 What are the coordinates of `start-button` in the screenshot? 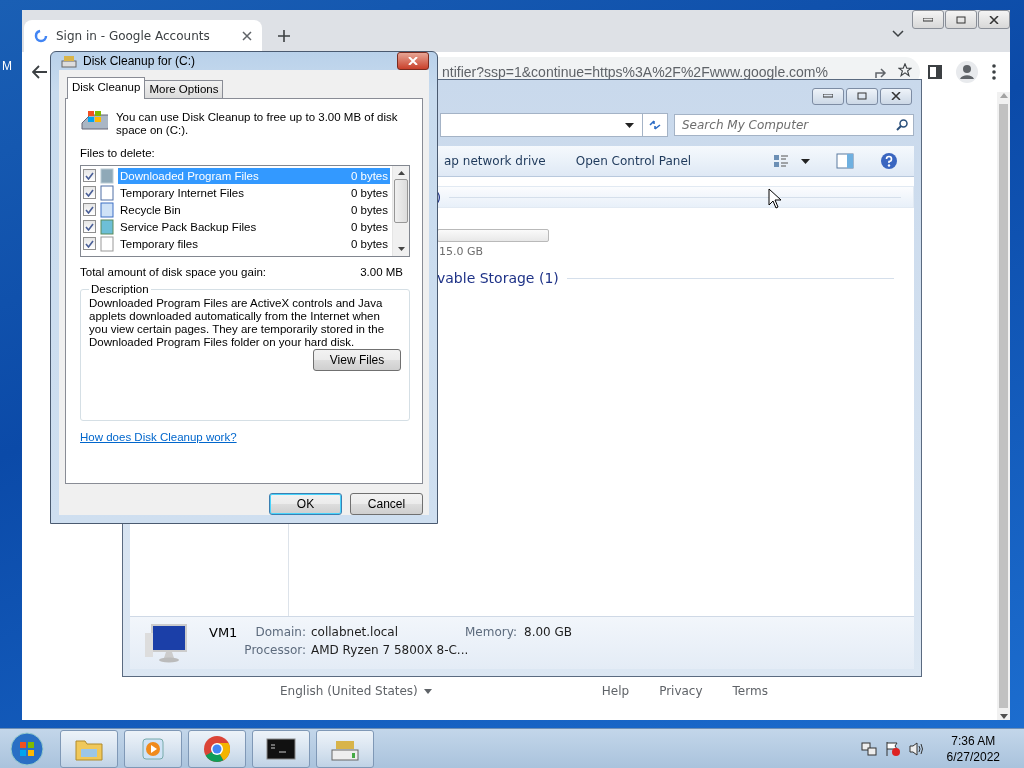 It's located at (27, 749).